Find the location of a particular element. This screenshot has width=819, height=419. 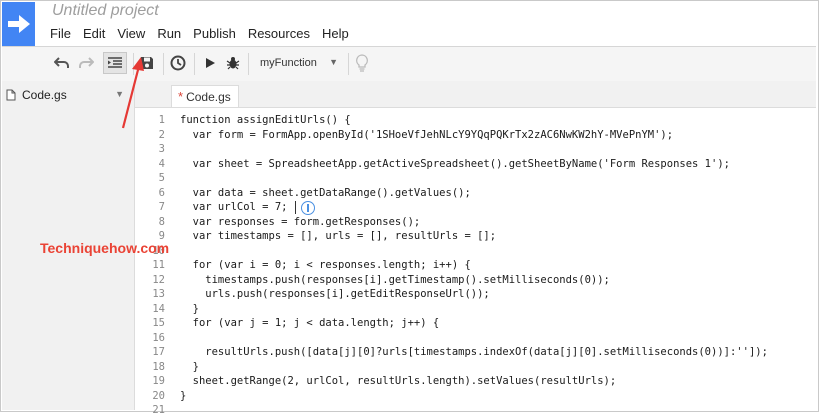

play-icon is located at coordinates (210, 63).